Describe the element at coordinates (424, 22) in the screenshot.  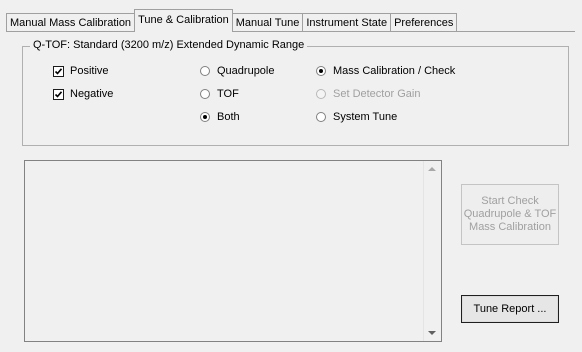
I see `tab-preferences: Preferences` at that location.